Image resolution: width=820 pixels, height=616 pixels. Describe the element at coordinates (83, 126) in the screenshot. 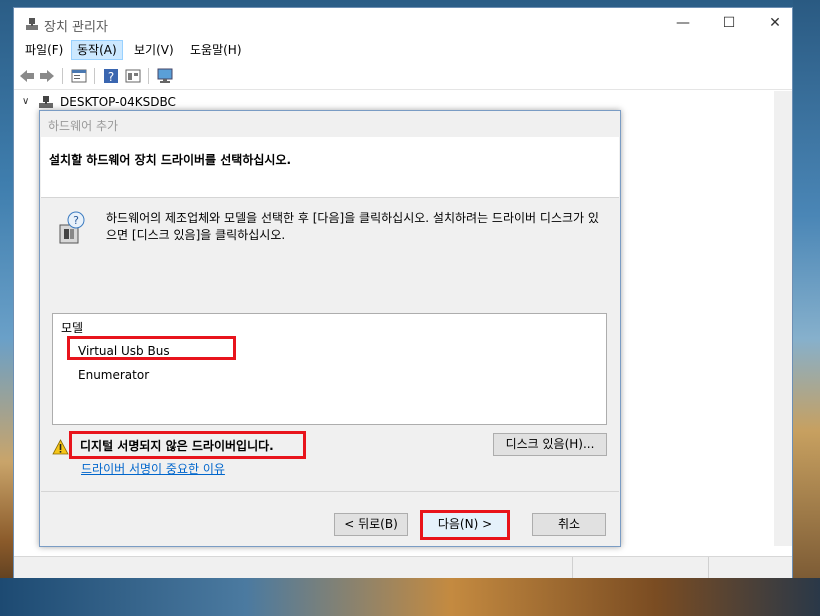

I see `dialog-title: 하드웨어 추가` at that location.